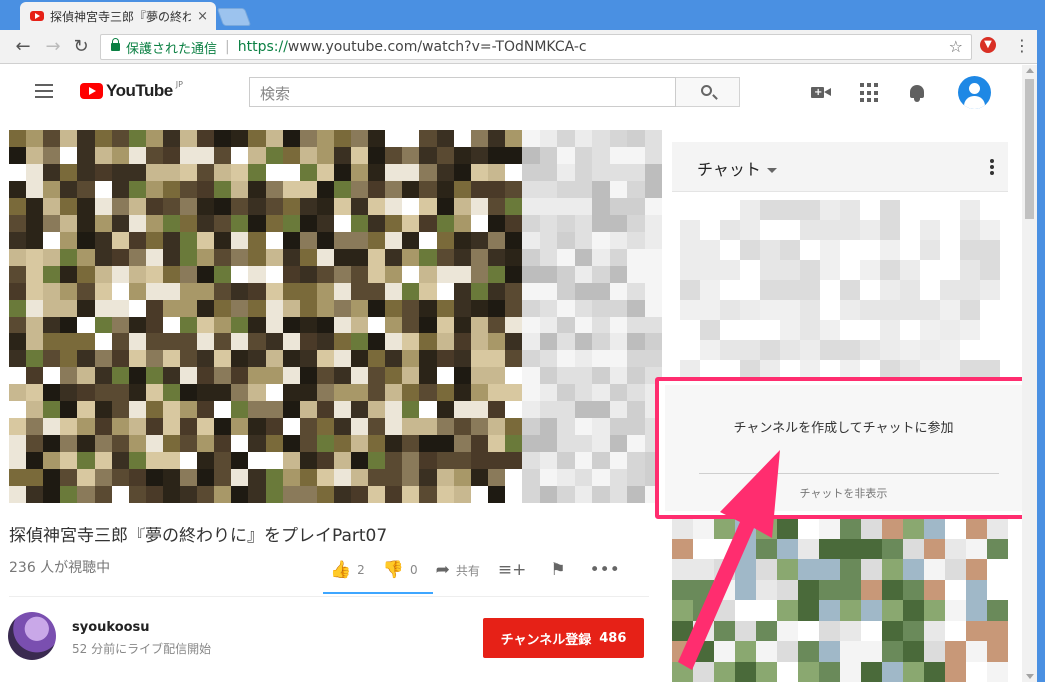  What do you see at coordinates (393, 570) in the screenshot?
I see `thumbs-down-icon: 👎` at bounding box center [393, 570].